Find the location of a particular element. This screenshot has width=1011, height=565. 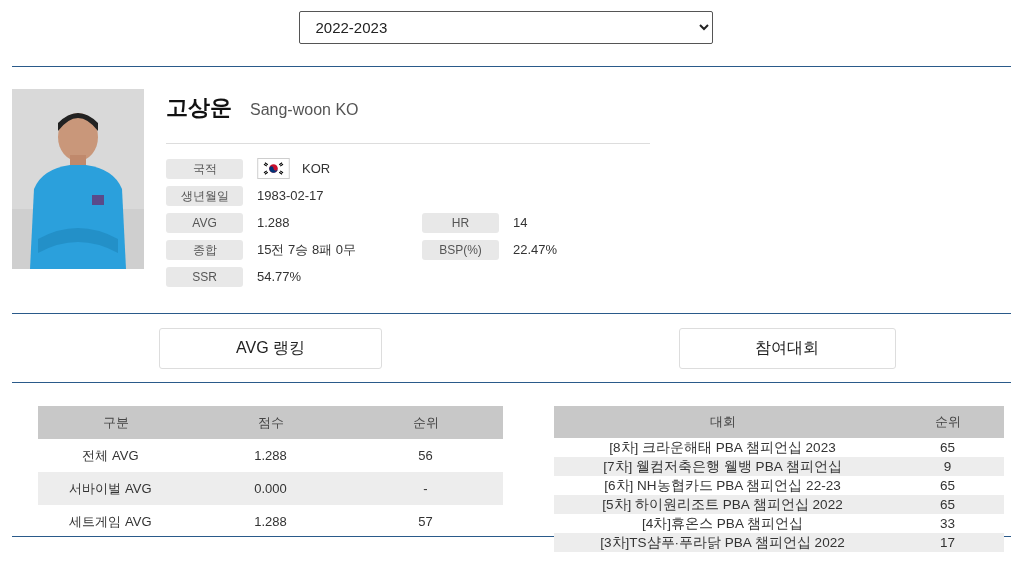

info-label: 생년월일 is located at coordinates (204, 195).